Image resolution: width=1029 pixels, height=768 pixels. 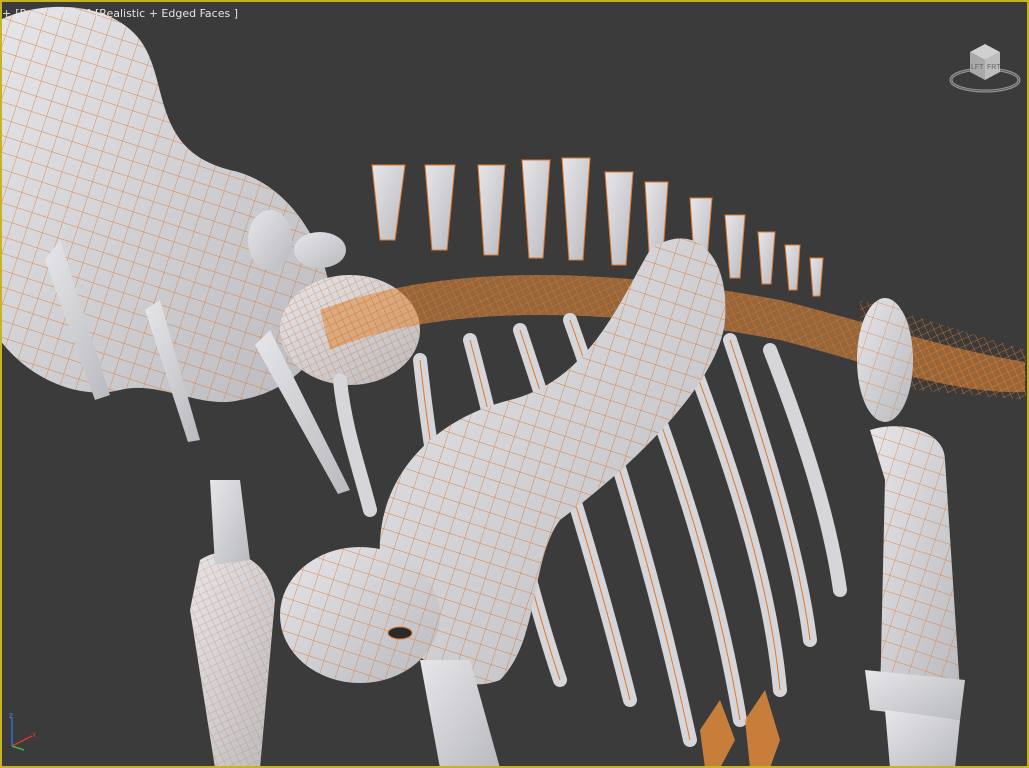 I want to click on viewcube-front-face: FRT, so click(x=994, y=67).